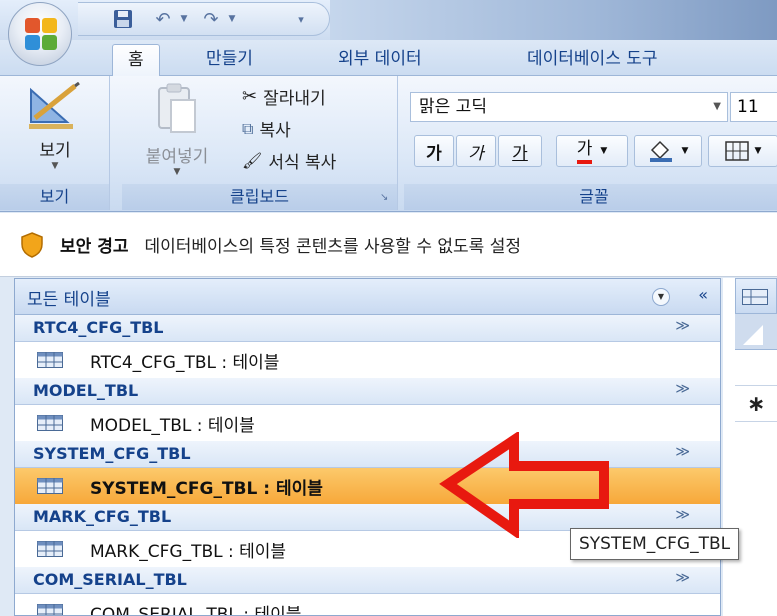 The height and width of the screenshot is (616, 777). I want to click on copy-button: ⧉ 복사, so click(266, 129).